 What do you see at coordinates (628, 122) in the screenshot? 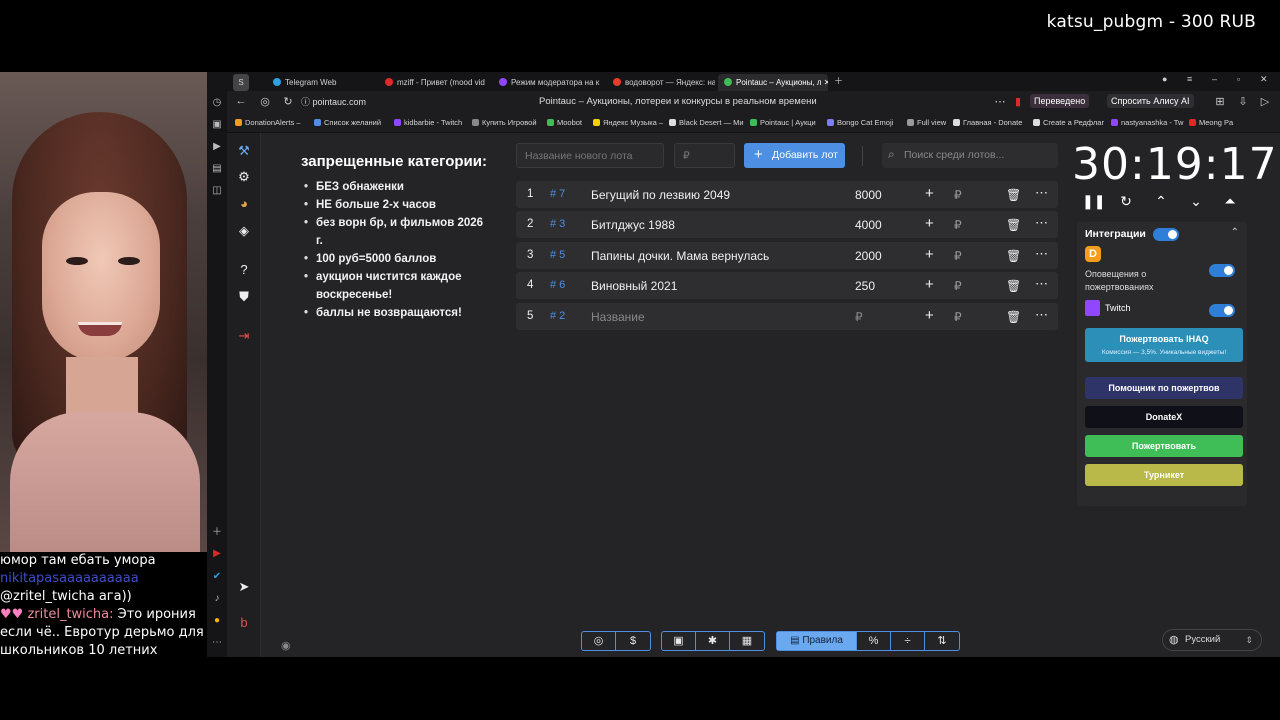
I see `bookmark-item: Яндекс Музыка –` at bounding box center [628, 122].